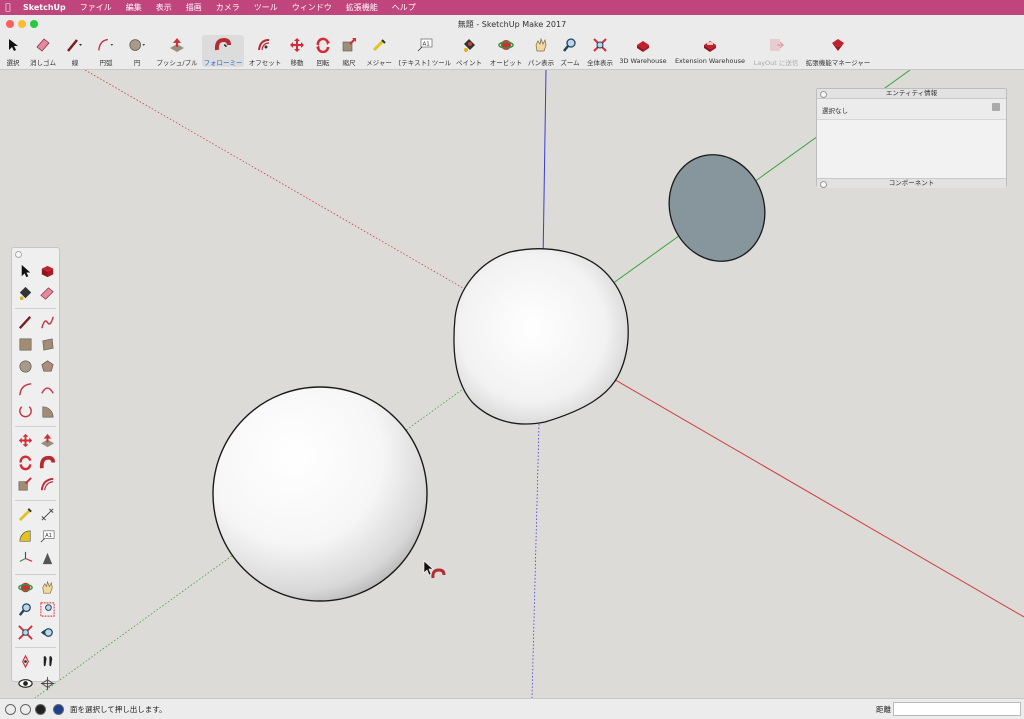 This screenshot has width=1024, height=719. I want to click on eraser-icon, so click(43, 45).